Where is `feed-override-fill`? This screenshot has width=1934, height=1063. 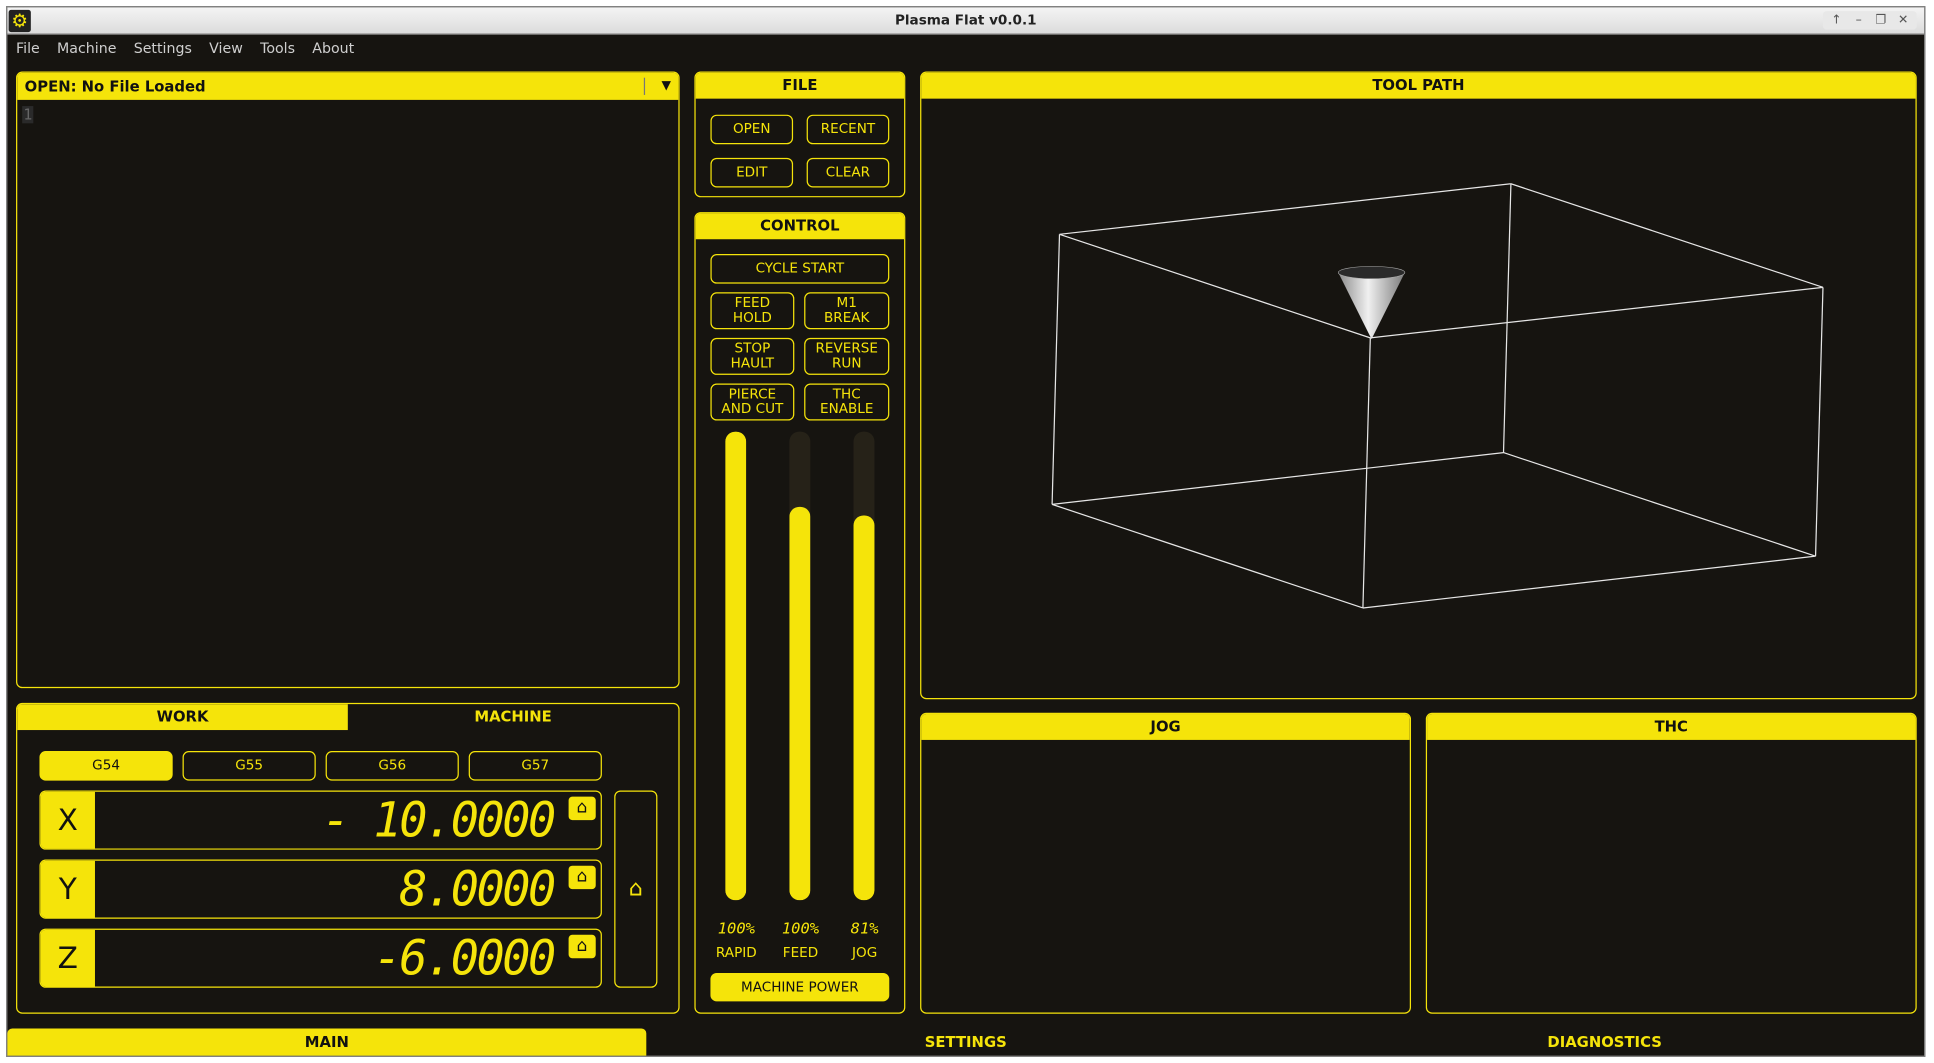
feed-override-fill is located at coordinates (800, 703).